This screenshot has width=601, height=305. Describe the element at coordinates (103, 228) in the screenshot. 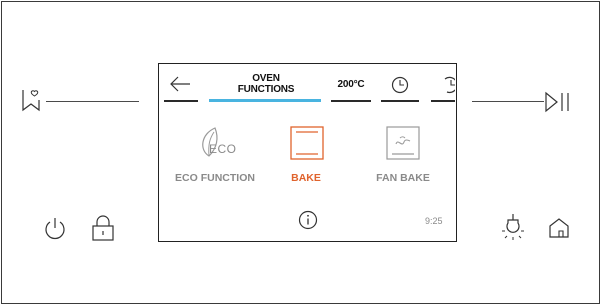

I see `lock-icon` at that location.